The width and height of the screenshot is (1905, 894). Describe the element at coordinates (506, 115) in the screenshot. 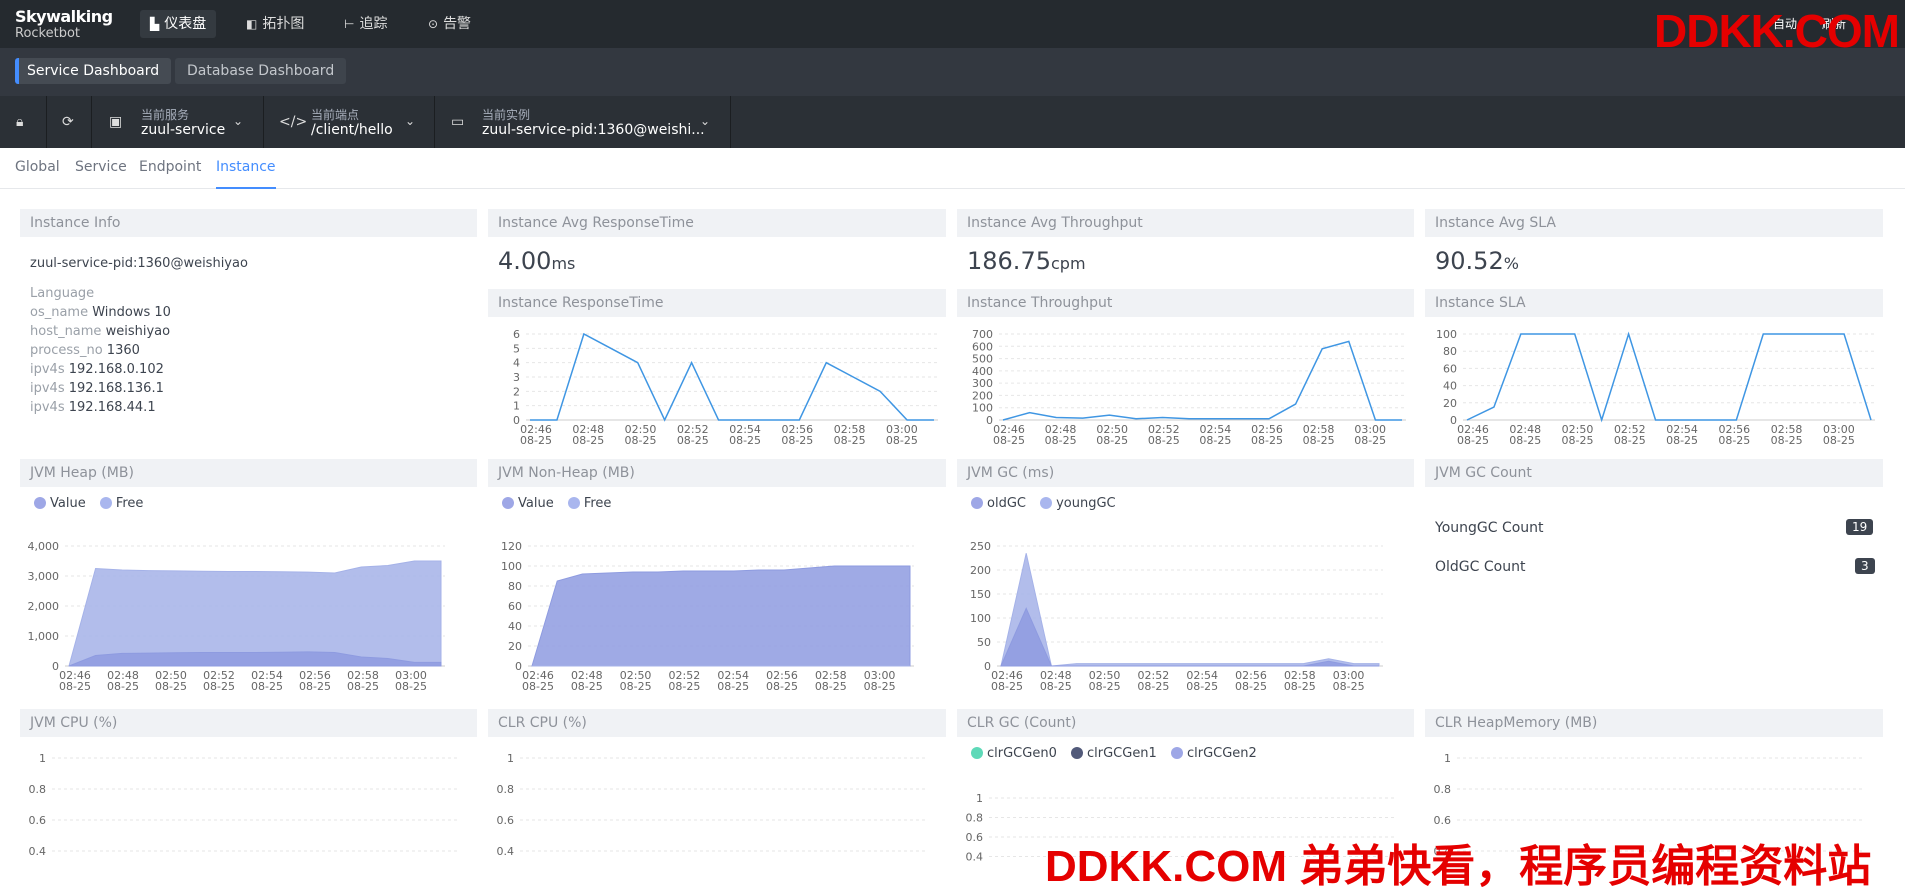

I see `instance-selector-label: 当前实例` at that location.